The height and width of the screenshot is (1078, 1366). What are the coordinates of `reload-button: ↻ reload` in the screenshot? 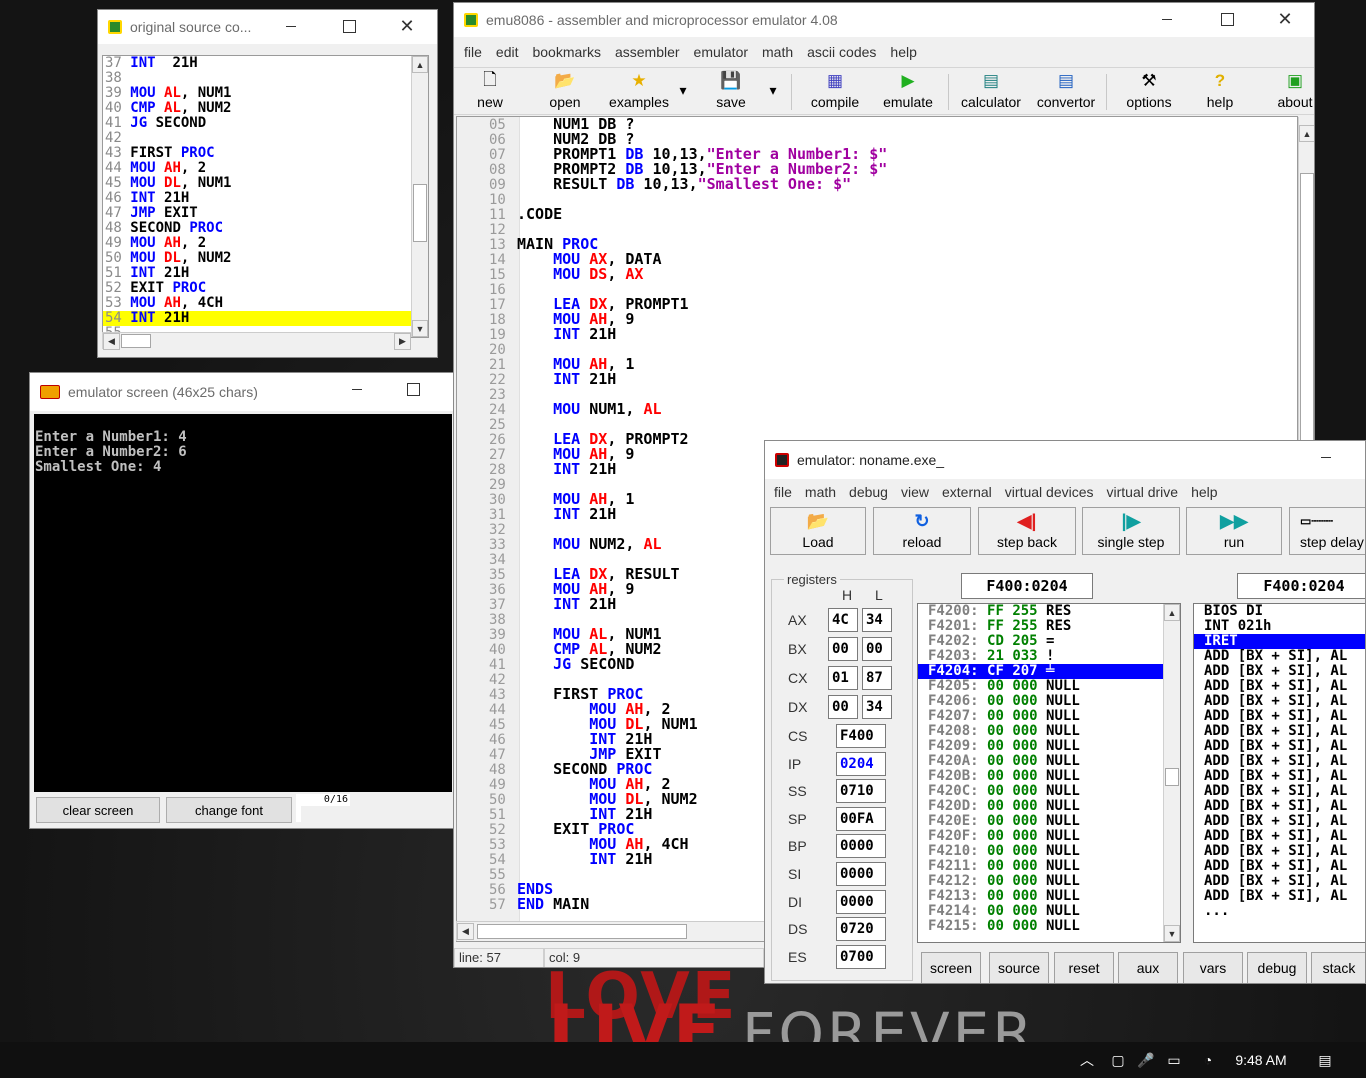 It's located at (922, 531).